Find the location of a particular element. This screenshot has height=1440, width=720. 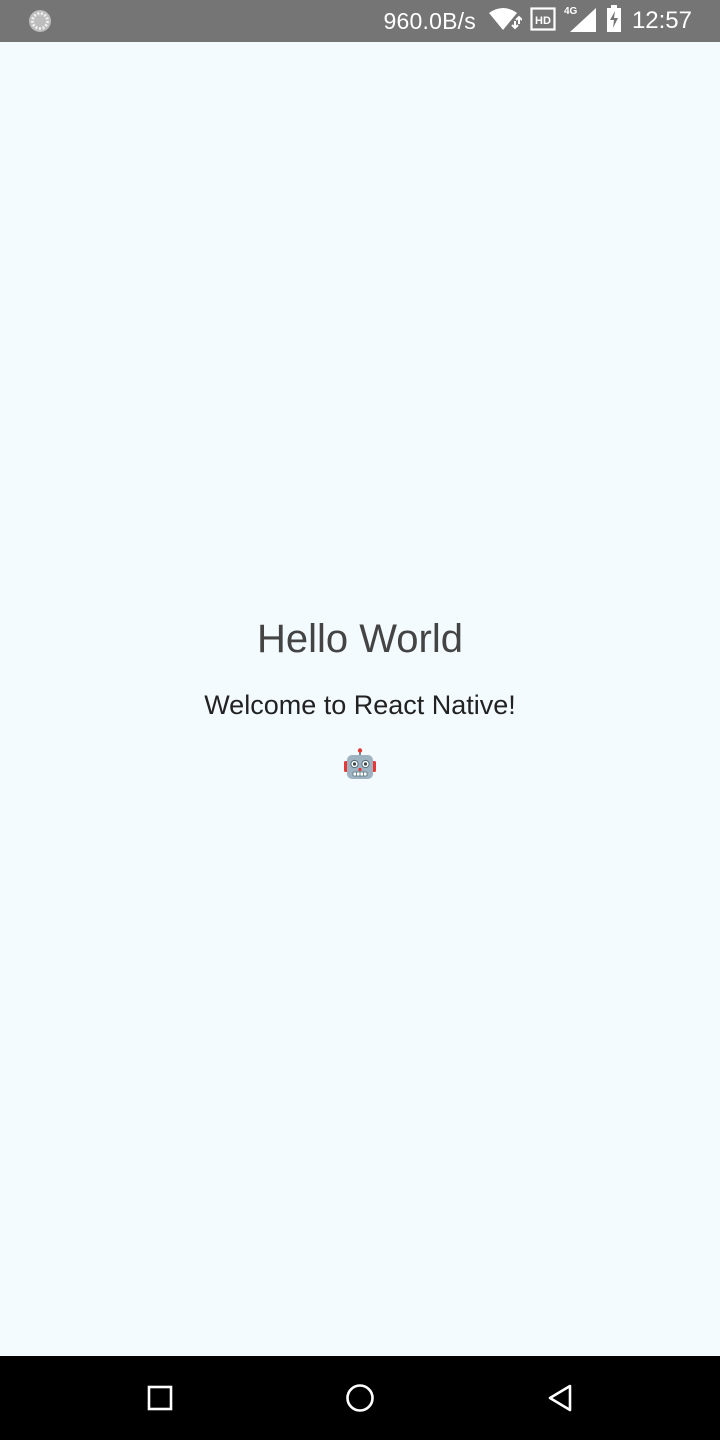

hd-icon: HD is located at coordinates (543, 21).